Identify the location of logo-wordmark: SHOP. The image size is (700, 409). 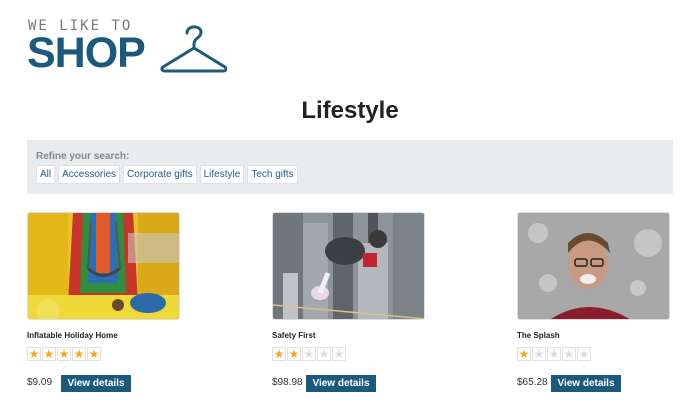
(86, 53).